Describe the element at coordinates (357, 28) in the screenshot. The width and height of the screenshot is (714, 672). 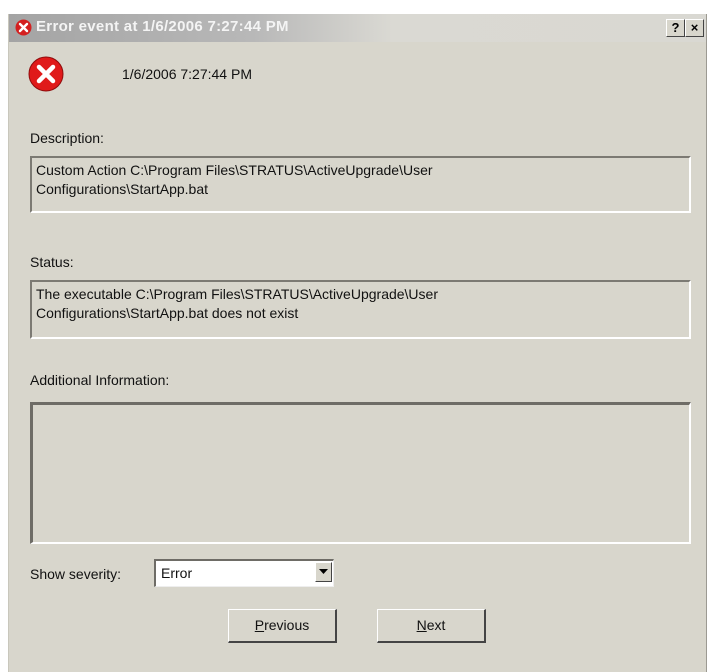
I see `title-bar: Error event at 1/6/2006 7:27:44 PM ? ×` at that location.